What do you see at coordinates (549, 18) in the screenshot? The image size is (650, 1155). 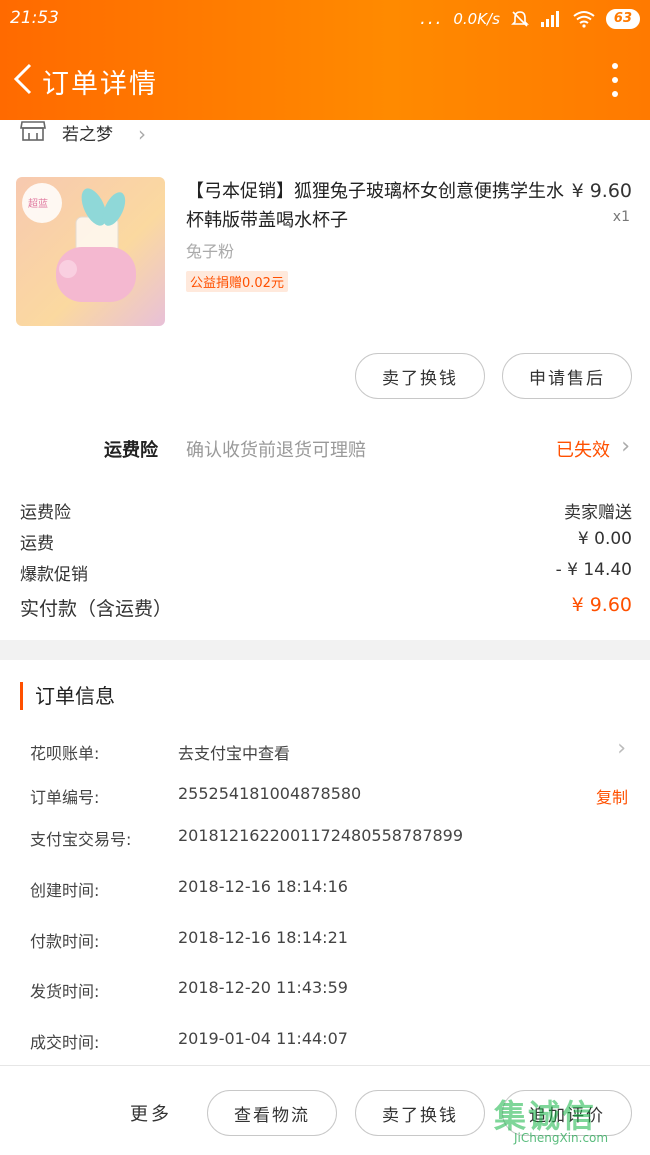 I see `signal-icon` at bounding box center [549, 18].